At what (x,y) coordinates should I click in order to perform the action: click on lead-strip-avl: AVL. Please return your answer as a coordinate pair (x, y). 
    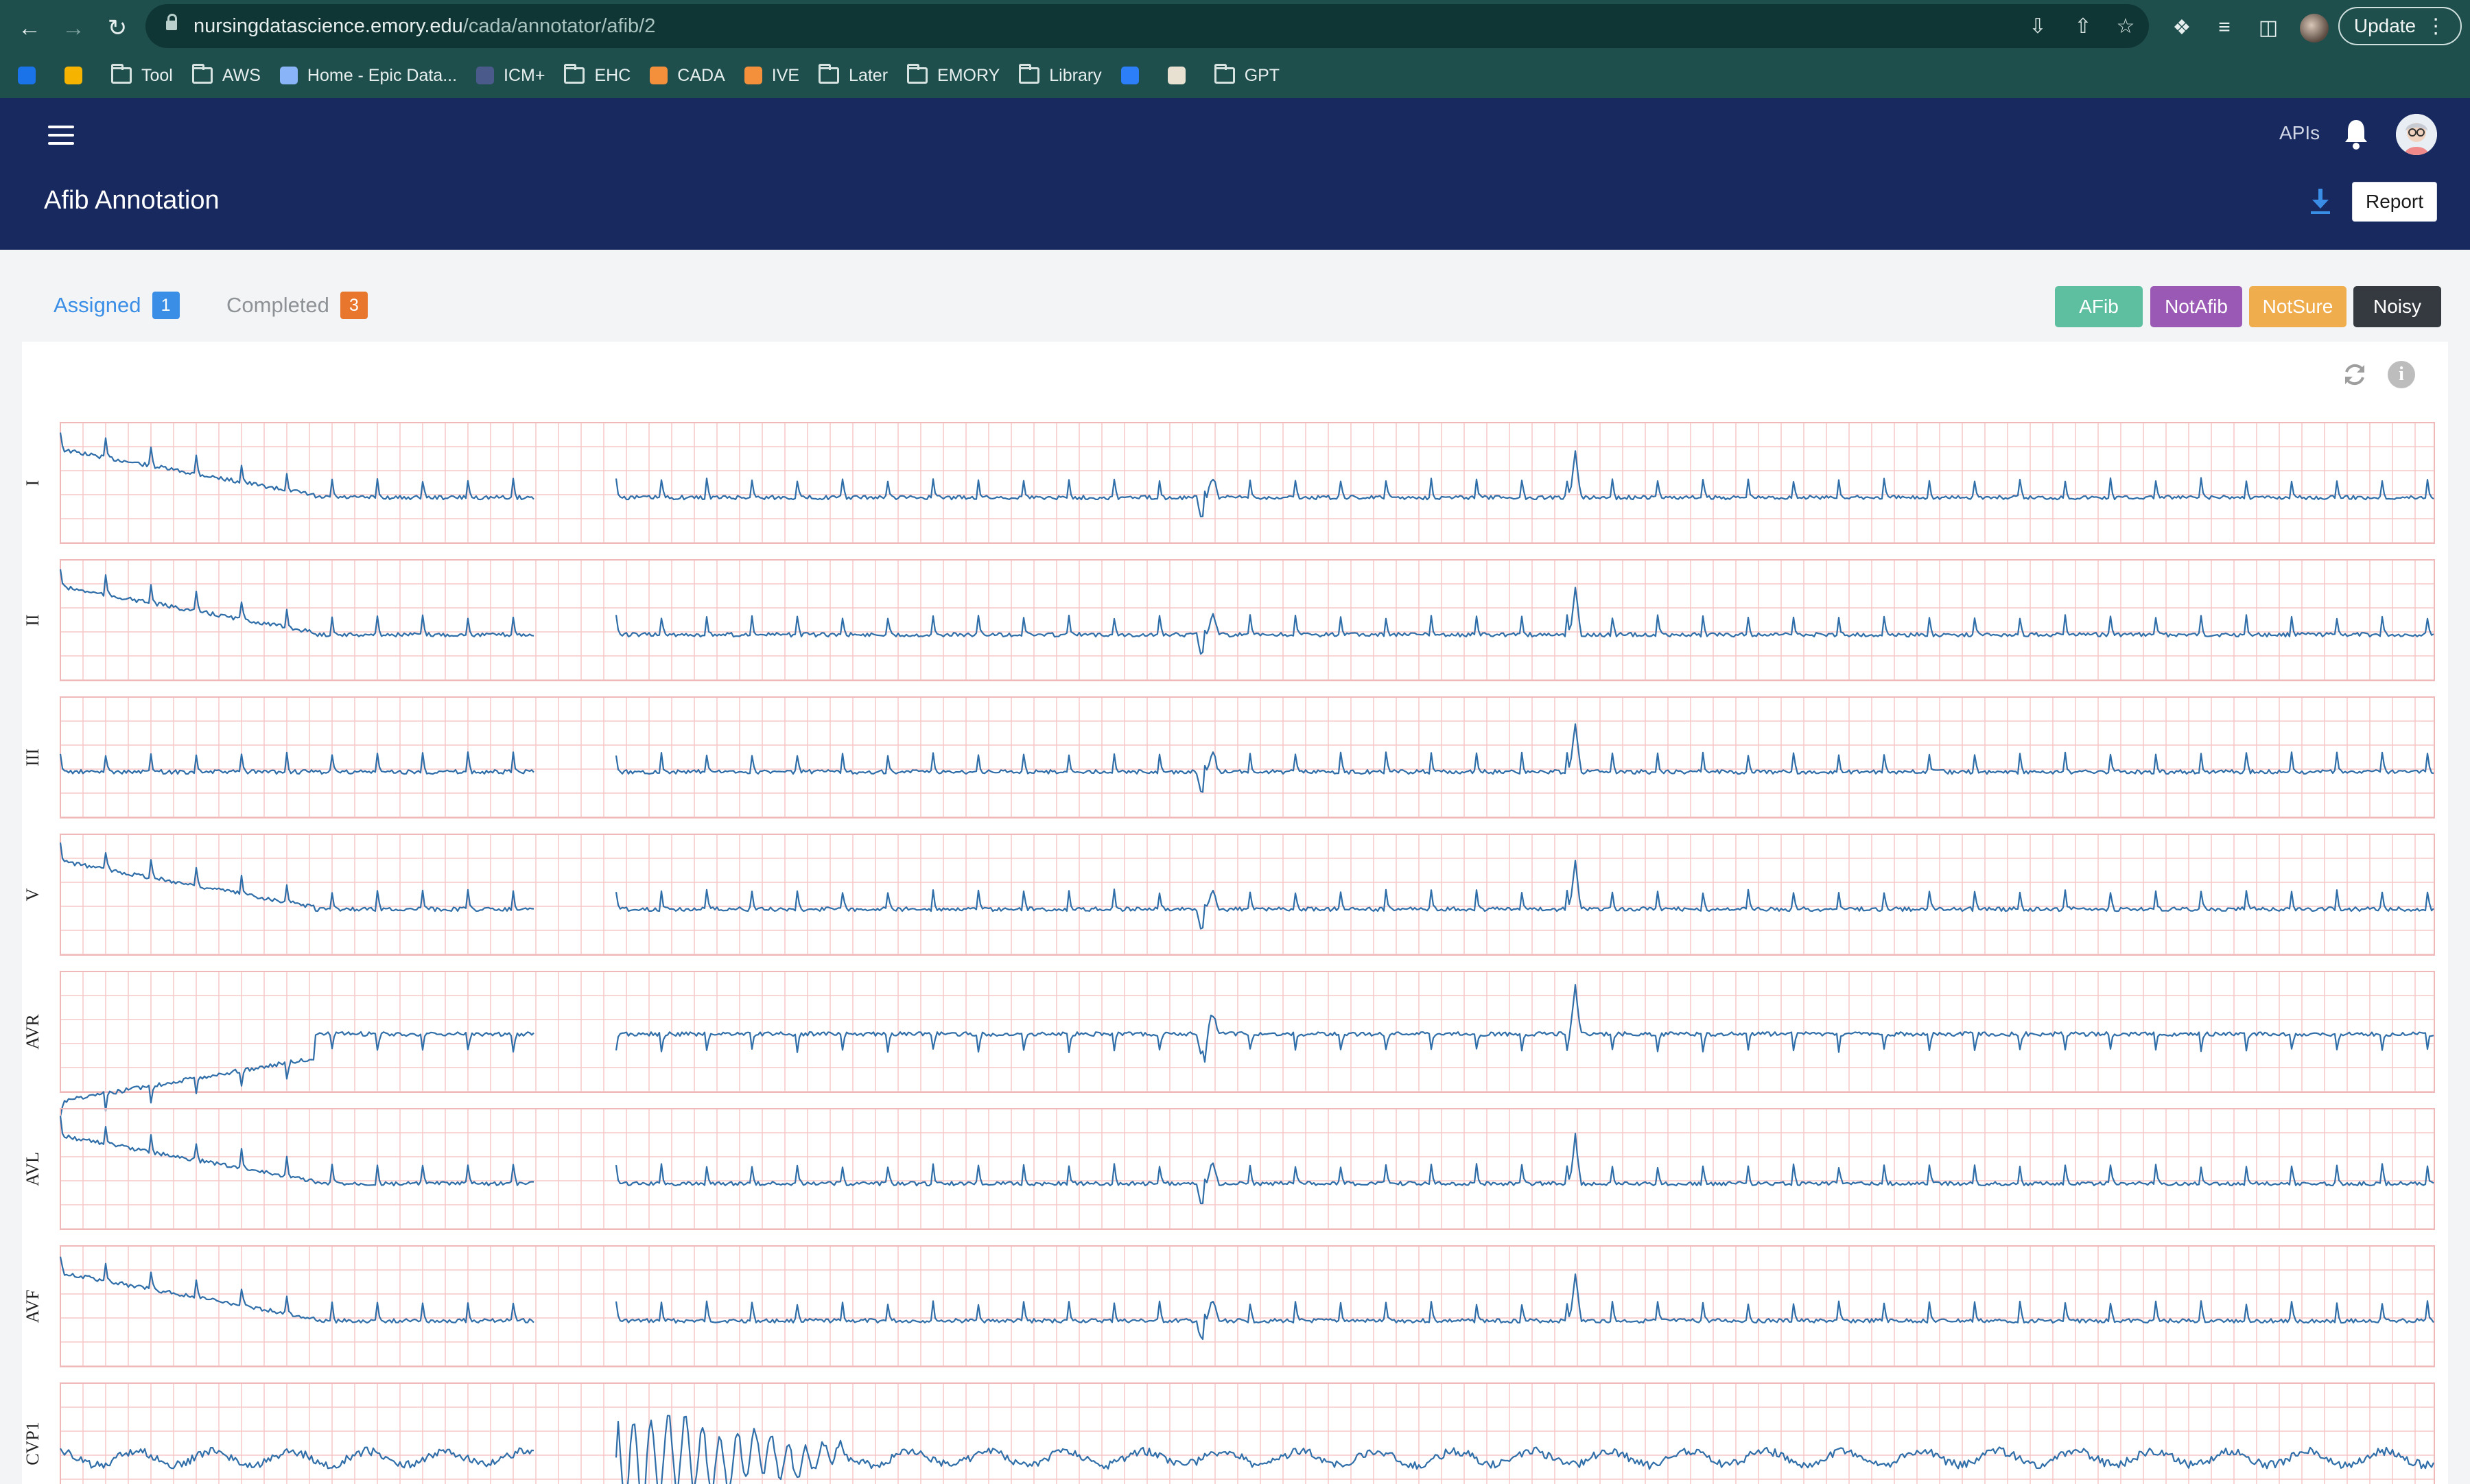
    Looking at the image, I should click on (1229, 1169).